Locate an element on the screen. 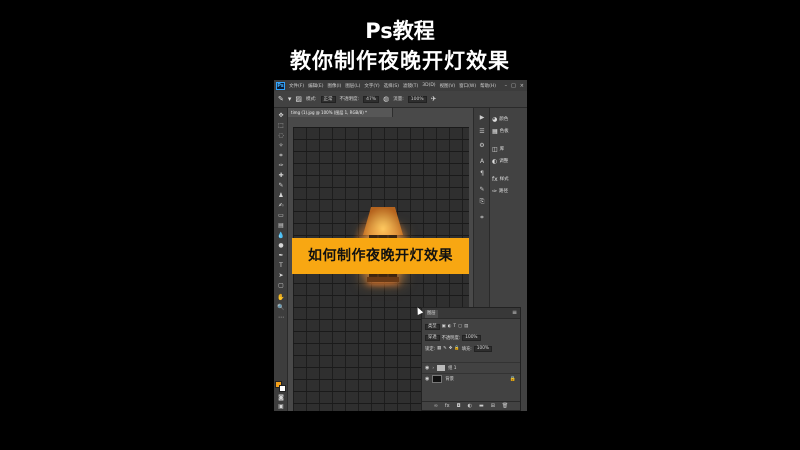 Image resolution: width=800 pixels, height=450 pixels. layers-tab: 图层 is located at coordinates (431, 314).